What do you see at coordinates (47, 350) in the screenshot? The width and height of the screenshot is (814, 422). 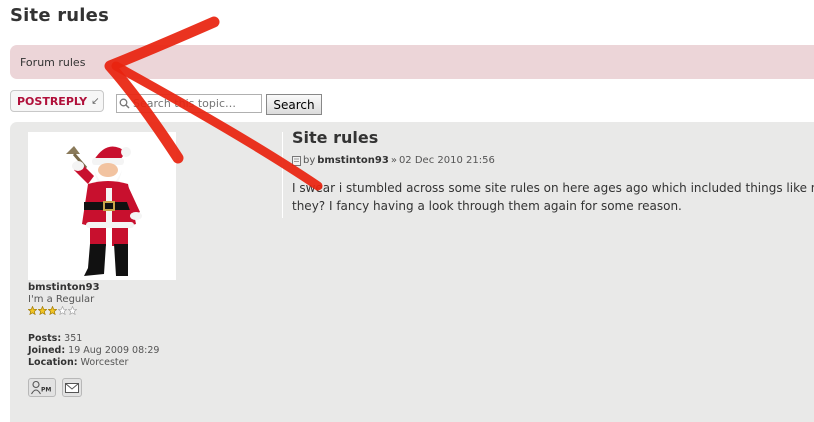 I see `joined-label: Joined:` at bounding box center [47, 350].